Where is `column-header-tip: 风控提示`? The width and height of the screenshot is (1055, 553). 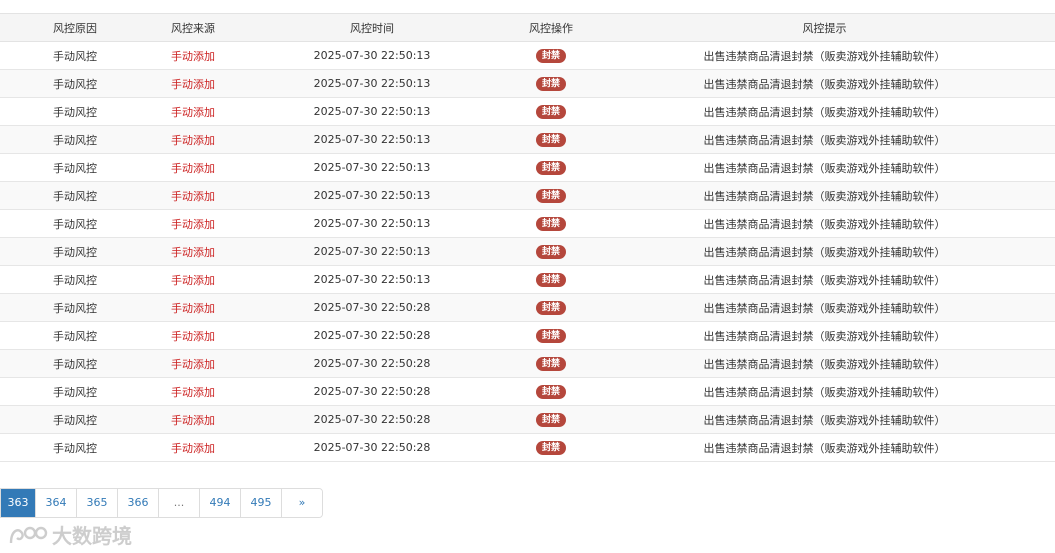
column-header-tip: 风控提示 is located at coordinates (824, 27).